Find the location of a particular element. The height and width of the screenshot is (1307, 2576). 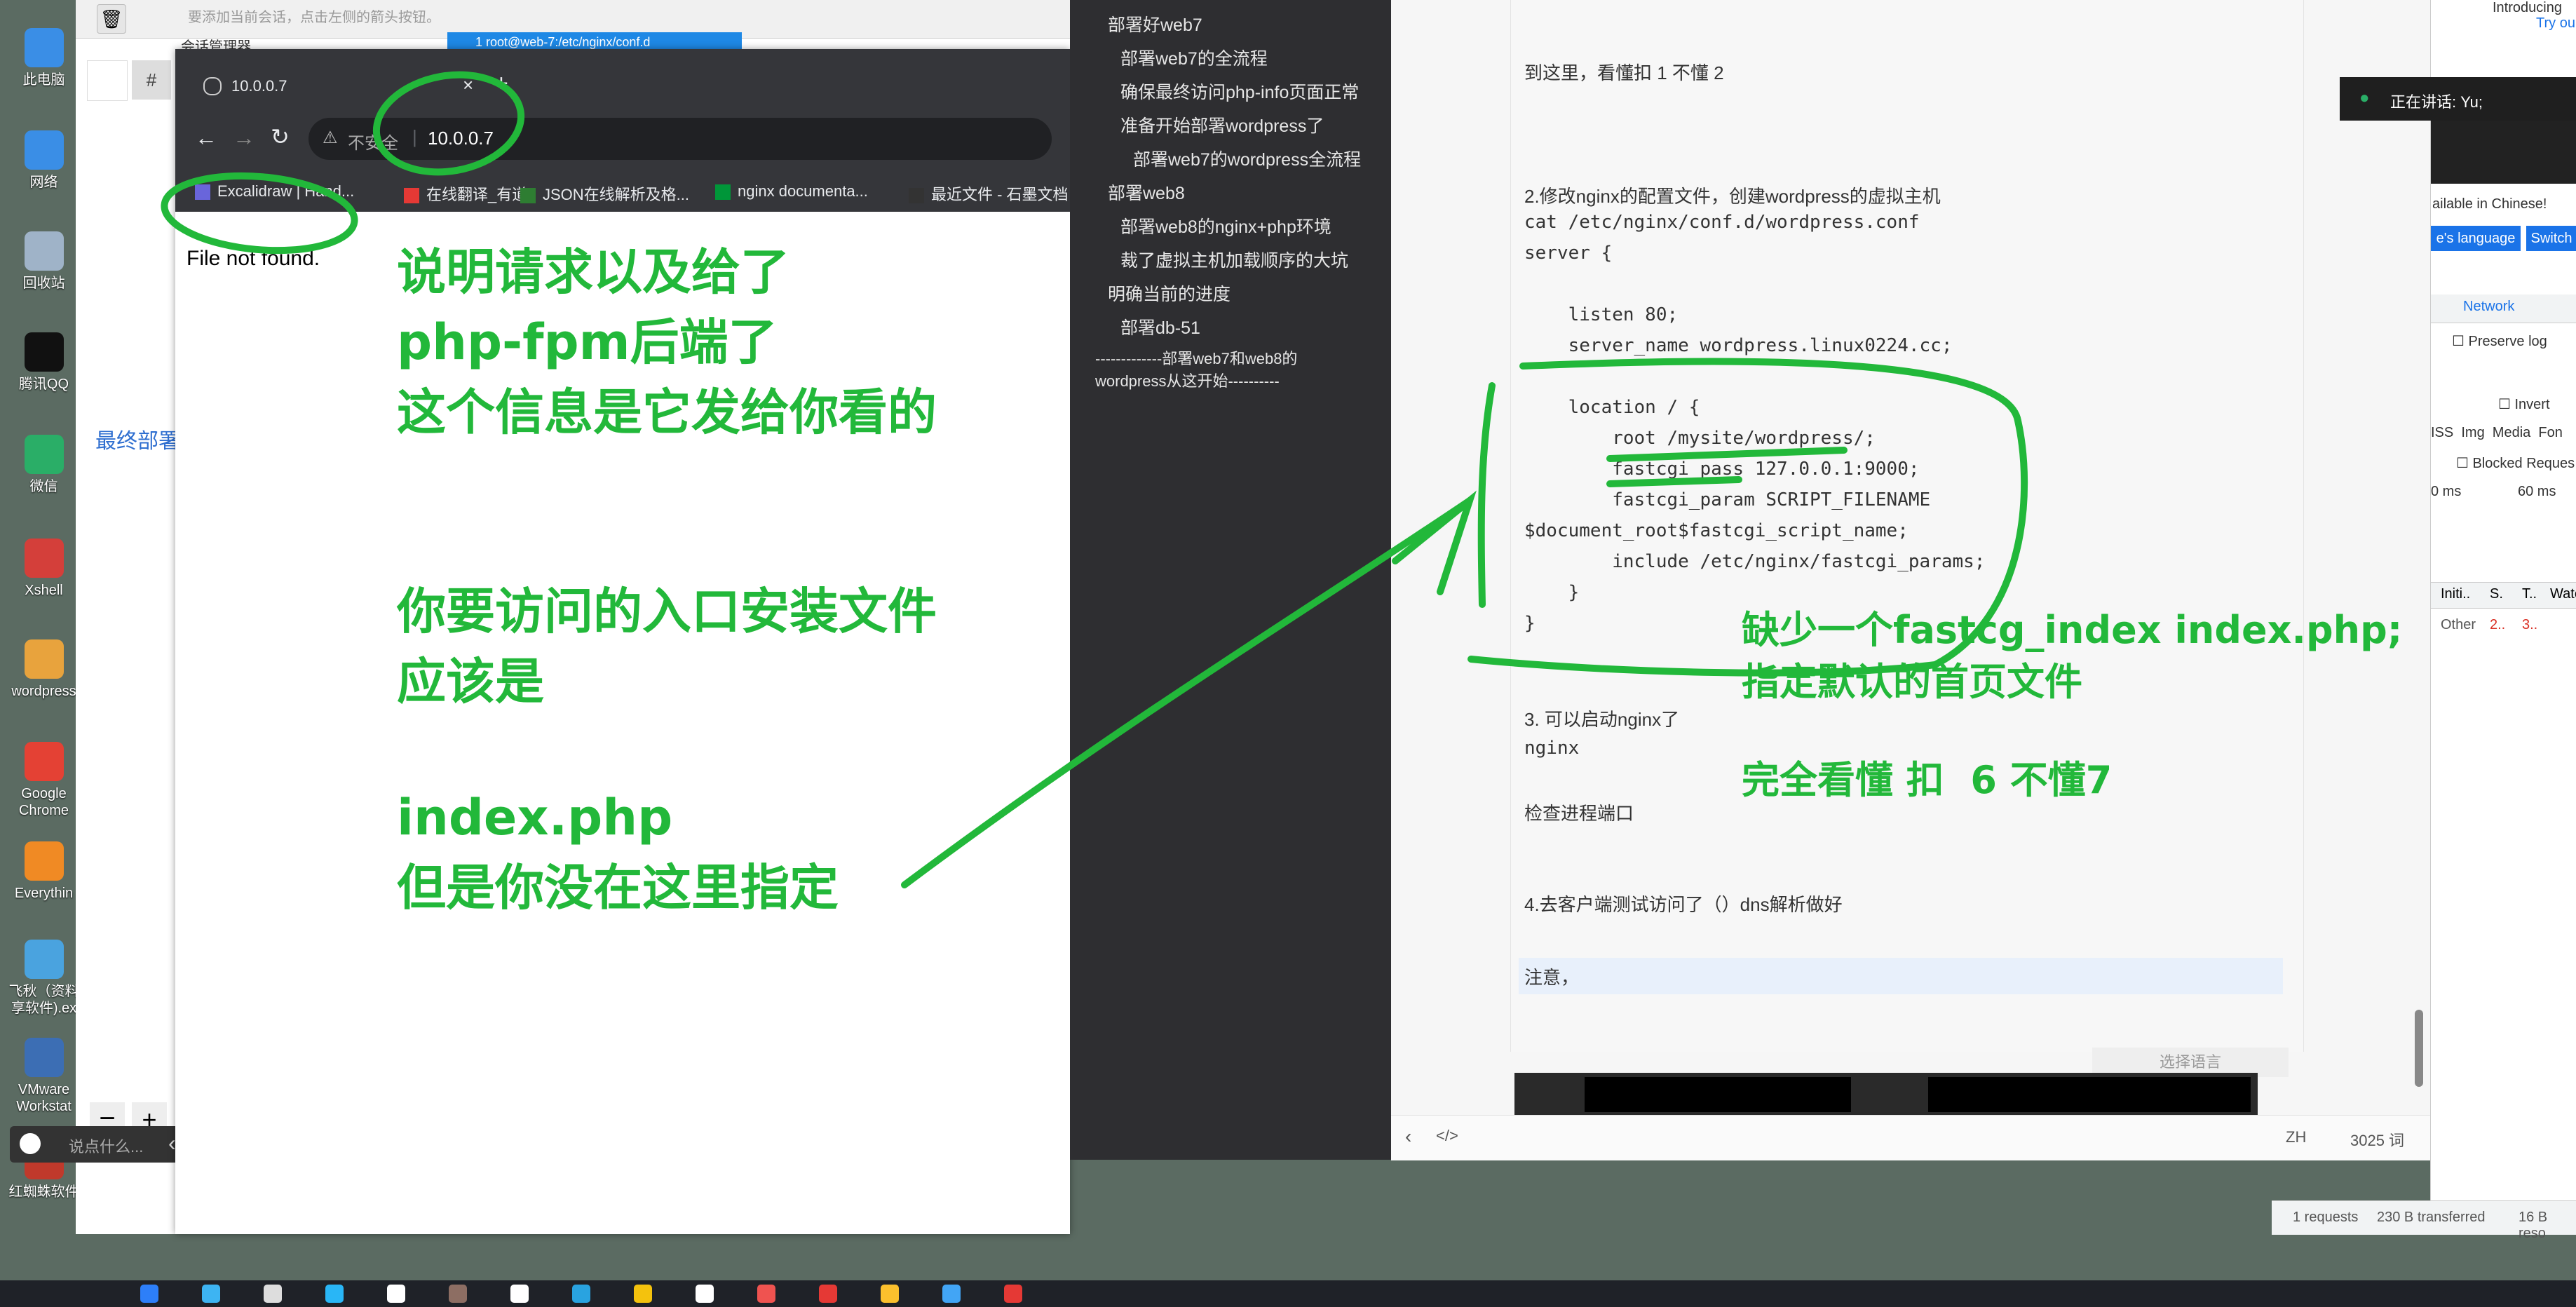

editor-line: root /mysite/wordpress/; is located at coordinates (1700, 438).